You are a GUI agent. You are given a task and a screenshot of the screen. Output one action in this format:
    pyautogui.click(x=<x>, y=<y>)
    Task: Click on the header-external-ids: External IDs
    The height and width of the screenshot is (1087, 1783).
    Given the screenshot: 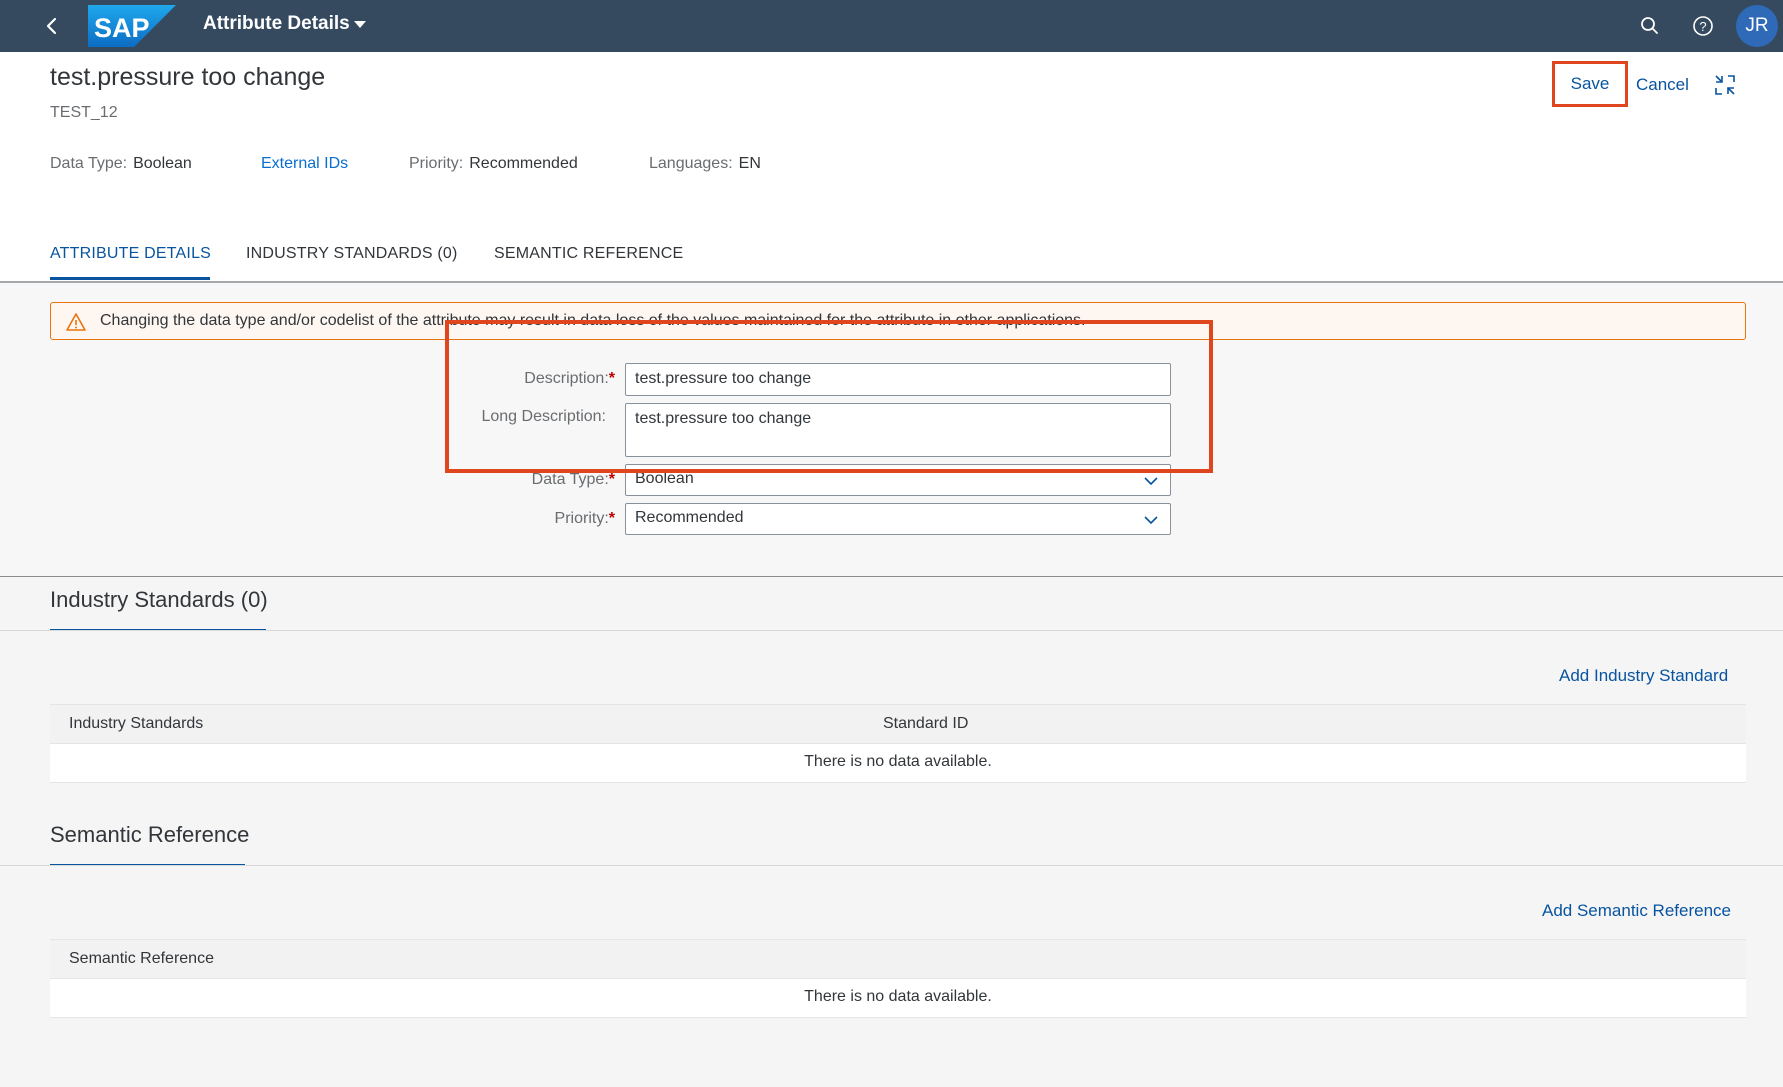 What is the action you would take?
    pyautogui.click(x=304, y=164)
    